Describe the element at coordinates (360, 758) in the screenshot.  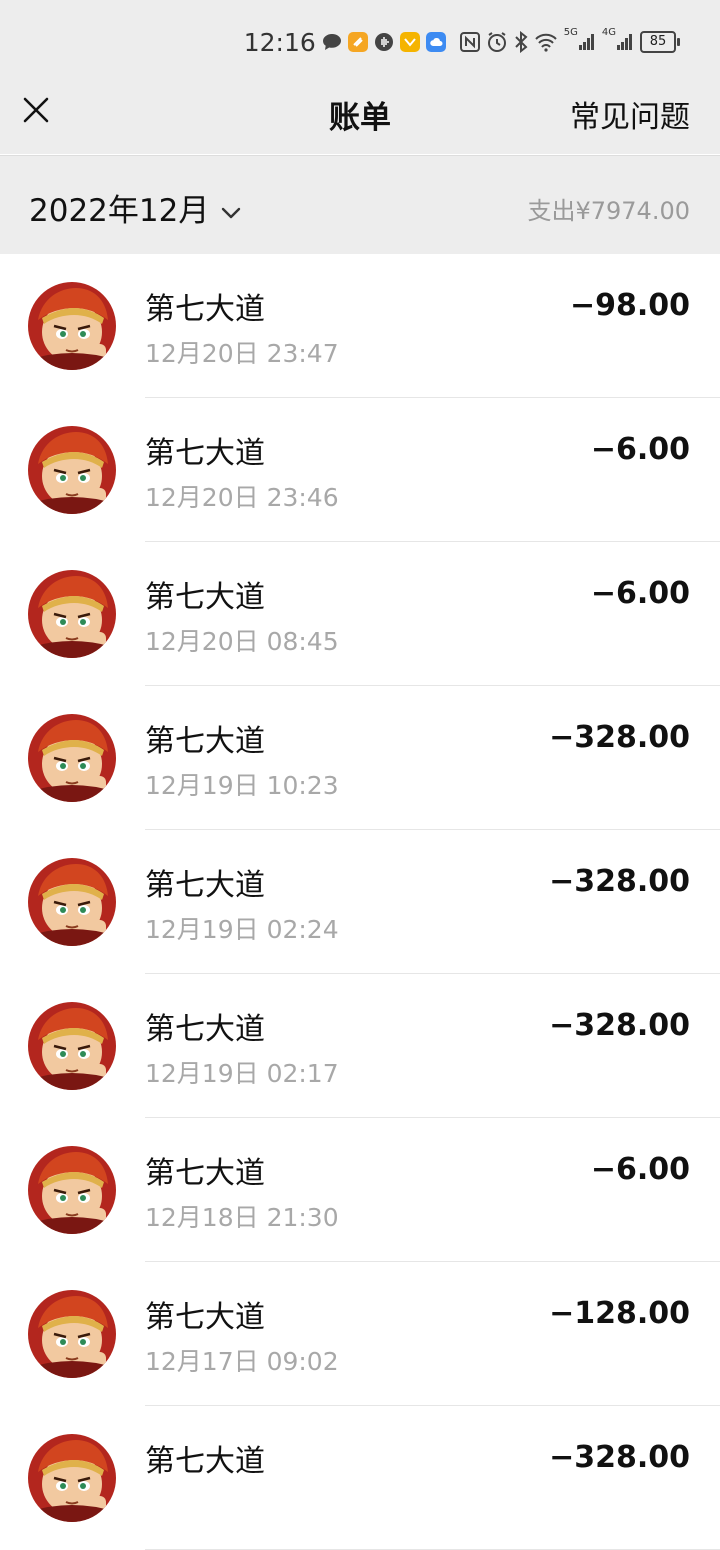
I see `transaction-row: 第七大道 12月19日 10:23 −328.00` at that location.